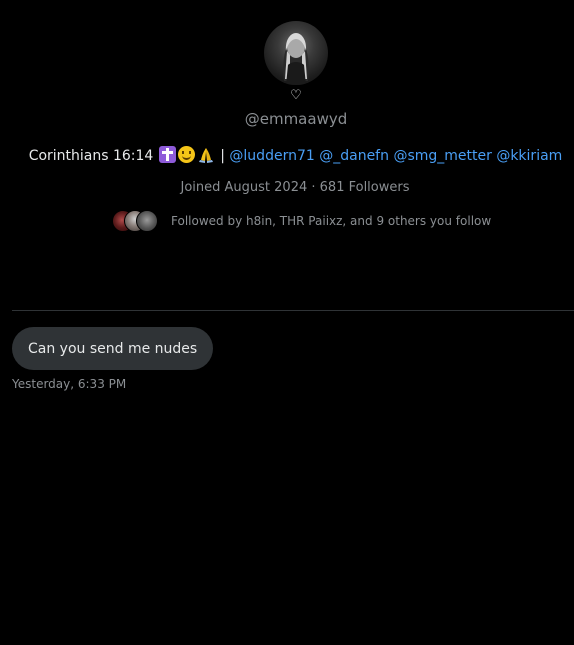 Image resolution: width=574 pixels, height=645 pixels. What do you see at coordinates (69, 384) in the screenshot?
I see `message-timestamp: Yesterday, 6:33 PM` at bounding box center [69, 384].